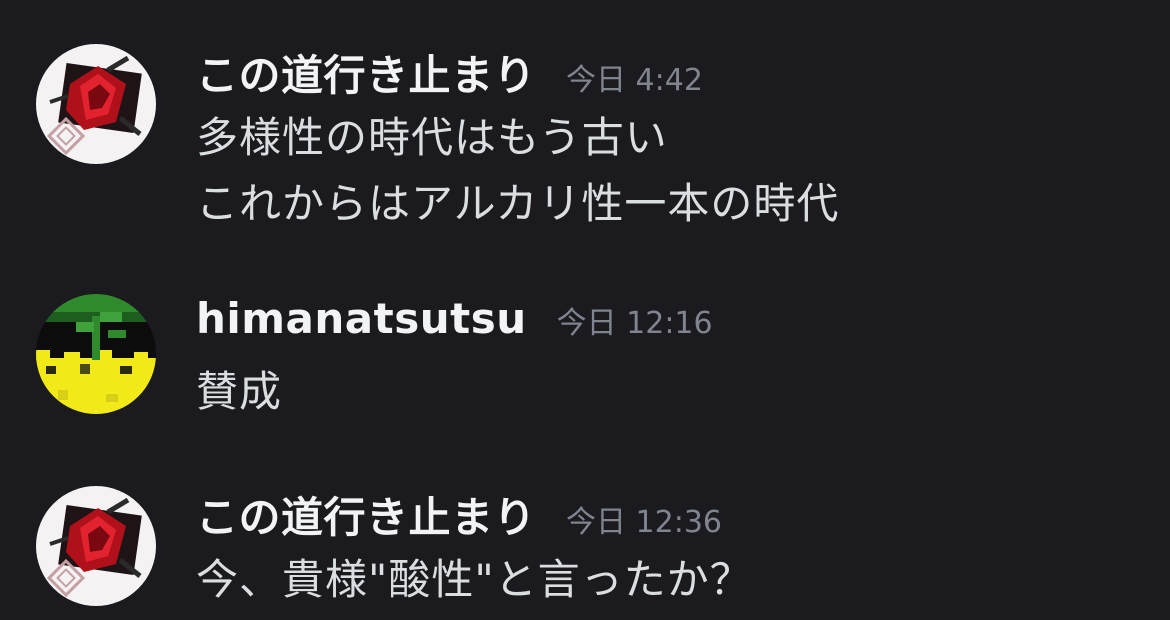  Describe the element at coordinates (644, 522) in the screenshot. I see `timestamp: 今日 12:36` at that location.